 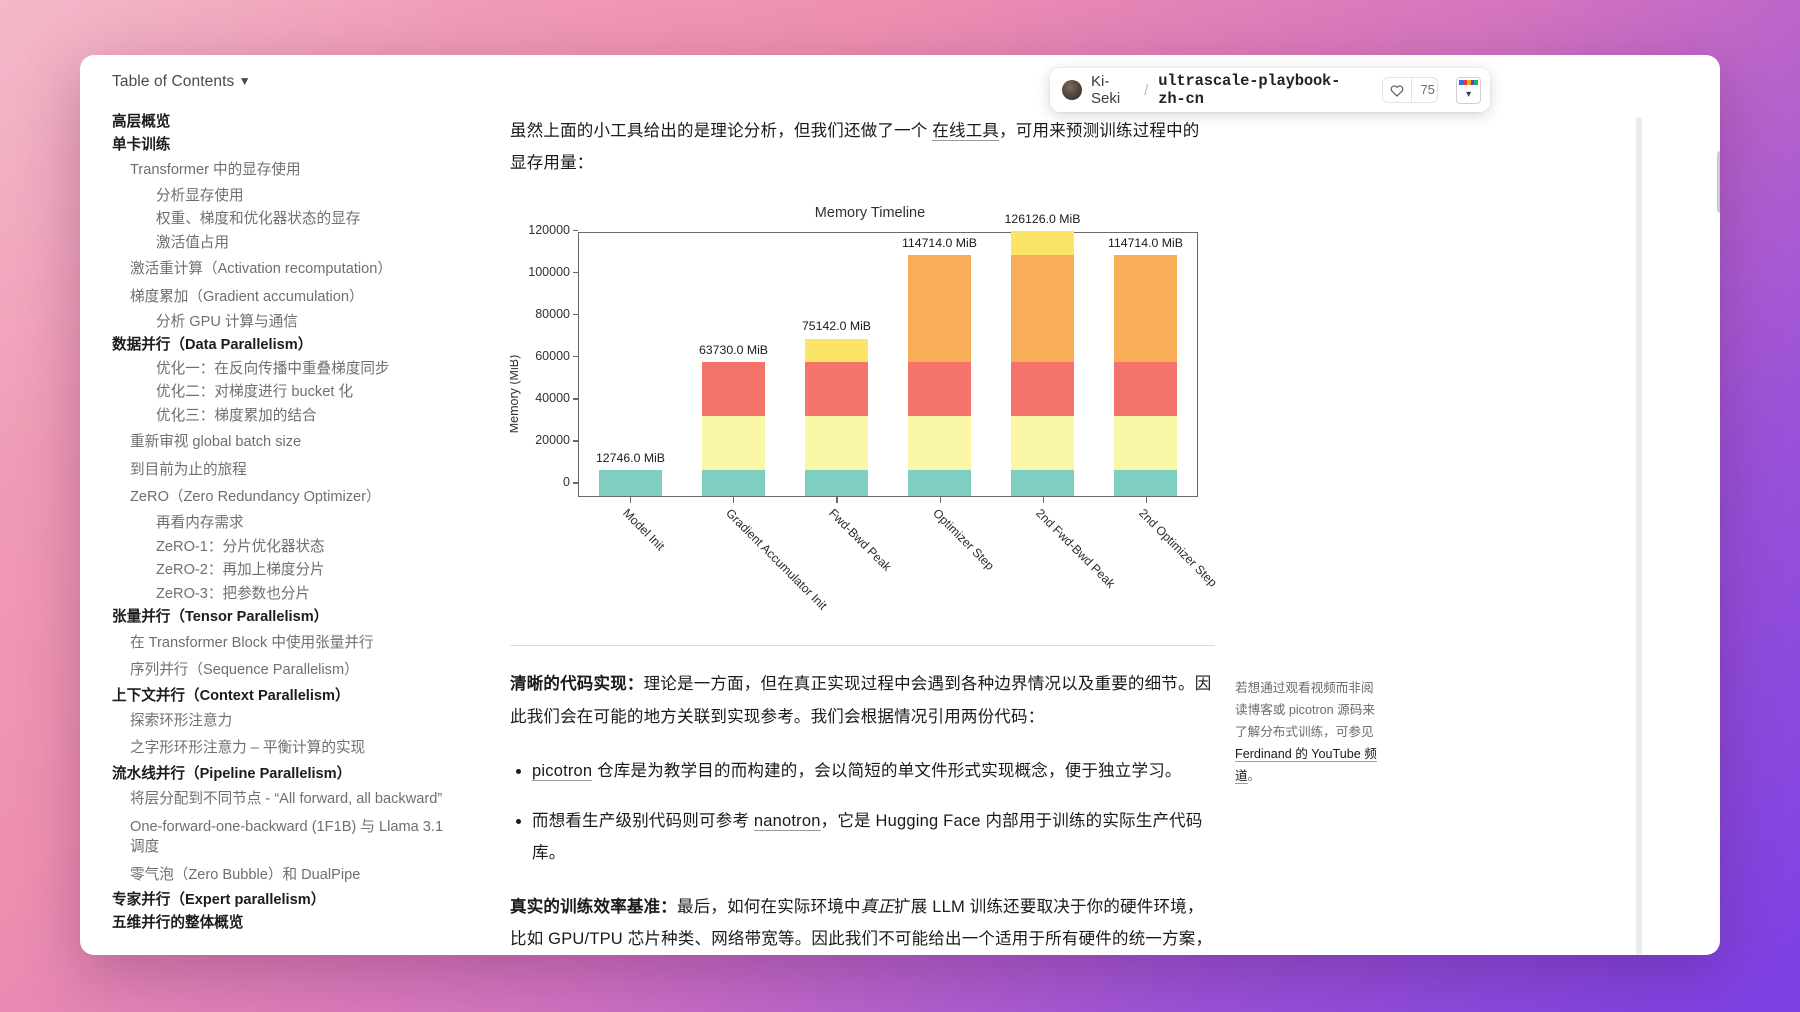 What do you see at coordinates (755, 555) in the screenshot?
I see `x-tick-slot-1: Gradient Accumulator Init` at bounding box center [755, 555].